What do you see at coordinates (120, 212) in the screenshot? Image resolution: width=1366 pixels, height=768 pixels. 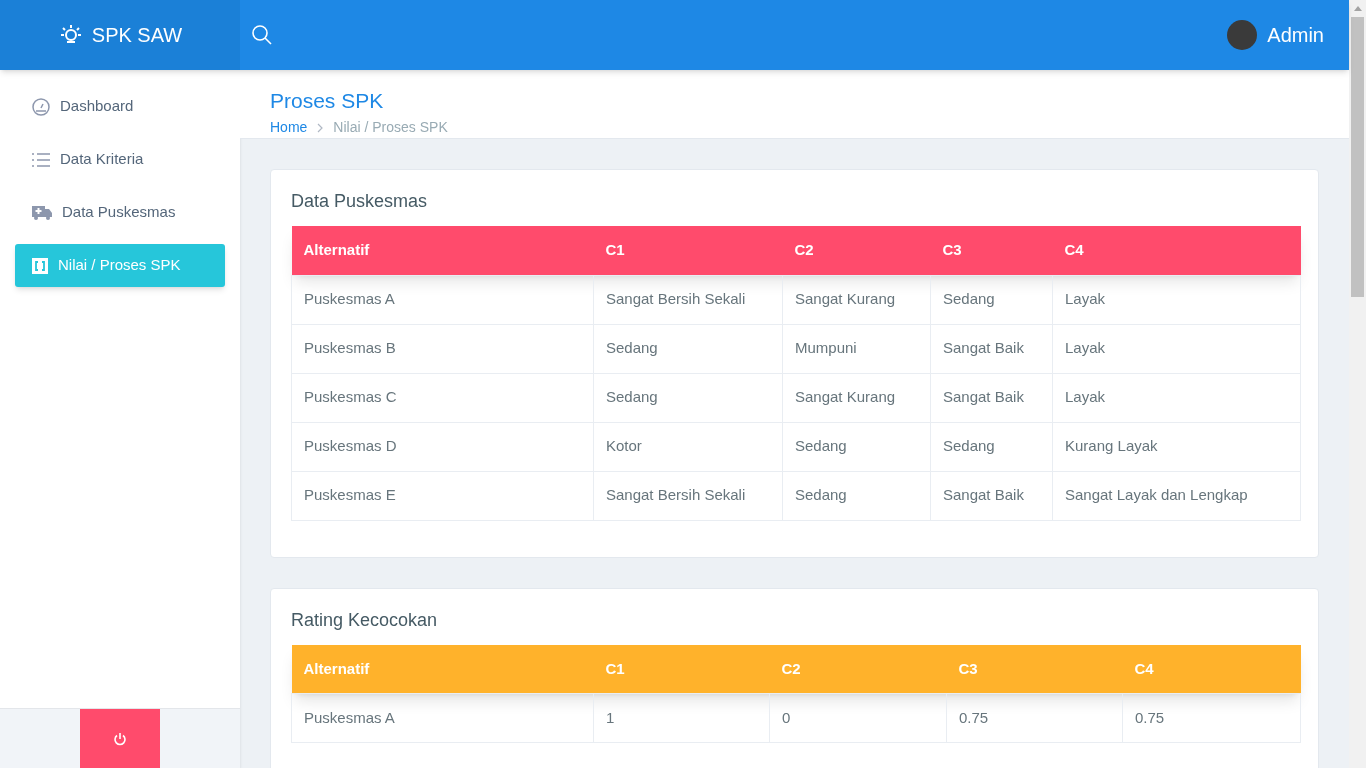 I see `sidebar-item: Data Puskesmas` at bounding box center [120, 212].